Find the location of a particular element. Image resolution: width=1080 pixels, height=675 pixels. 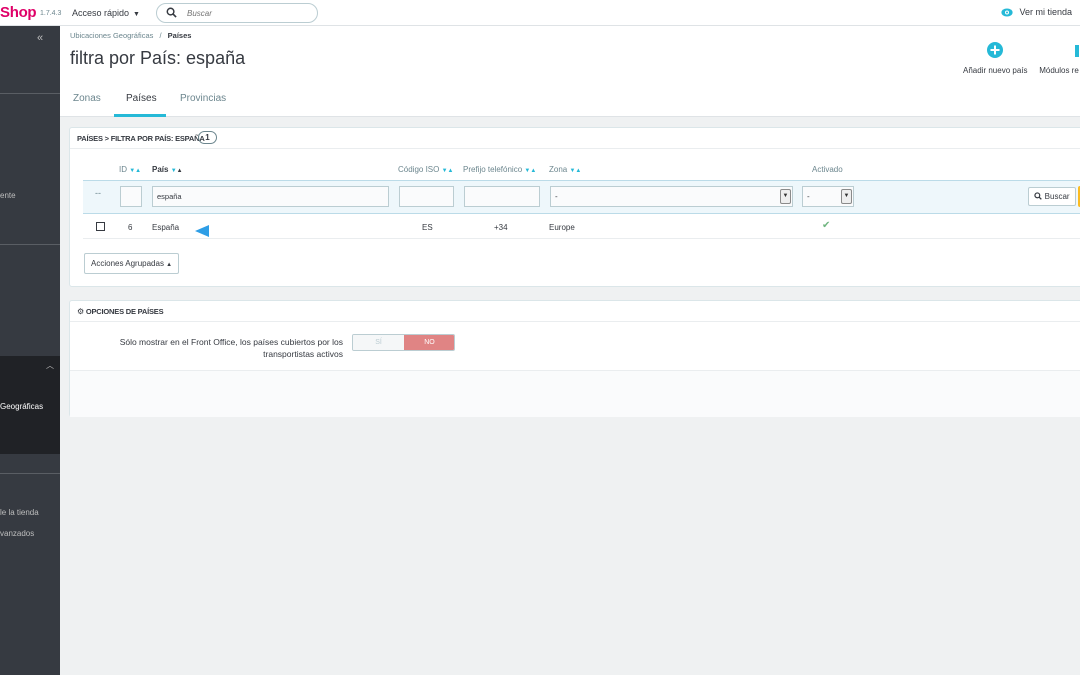

logo: Shop is located at coordinates (18, 12).